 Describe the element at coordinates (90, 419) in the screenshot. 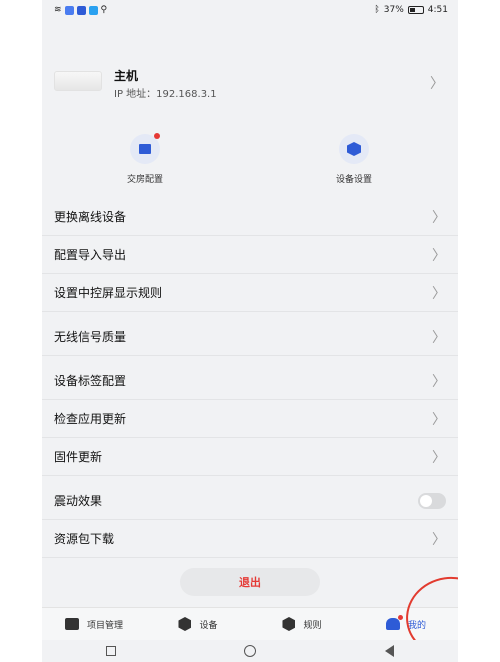

I see `menu-label: 检查应用更新` at that location.